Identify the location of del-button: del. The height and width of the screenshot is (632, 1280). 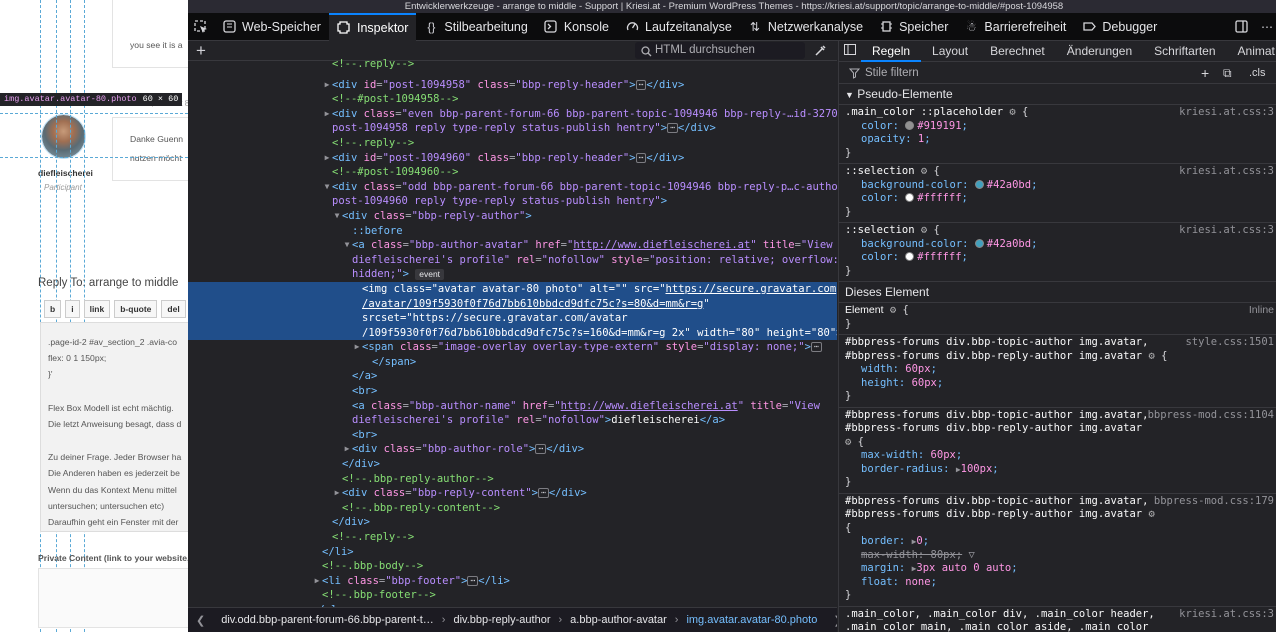
(173, 309).